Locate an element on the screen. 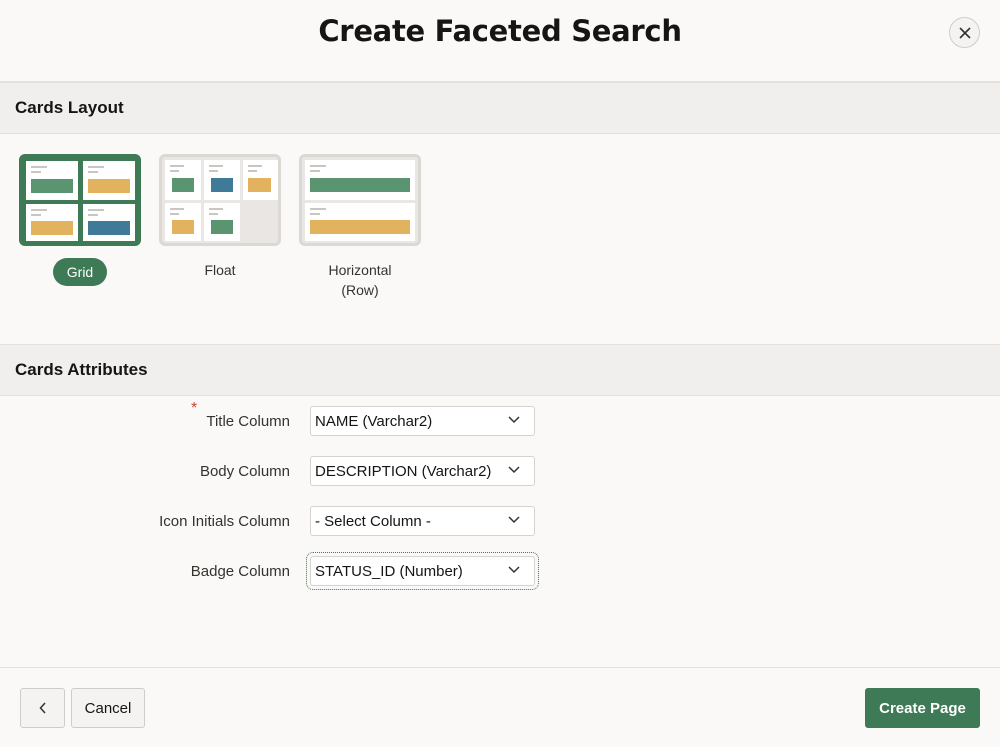 The width and height of the screenshot is (1000, 747). form-row-badge-column: Badge Column STATUS_ID (Number) is located at coordinates (500, 571).